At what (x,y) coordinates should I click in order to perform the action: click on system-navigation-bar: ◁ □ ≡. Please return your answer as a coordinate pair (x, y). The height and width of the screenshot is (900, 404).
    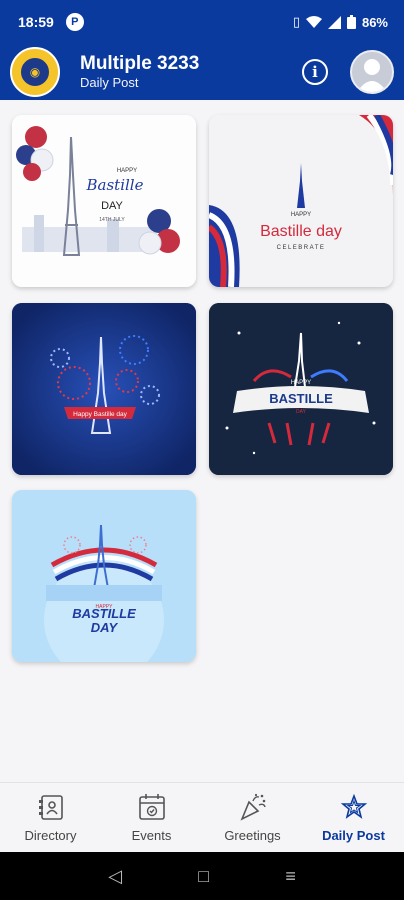
    Looking at the image, I should click on (202, 876).